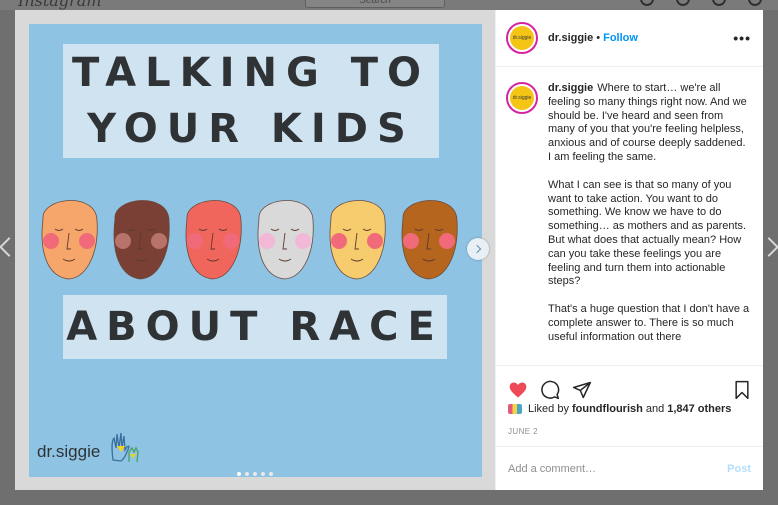  I want to click on comment-bar: Post, so click(629, 468).